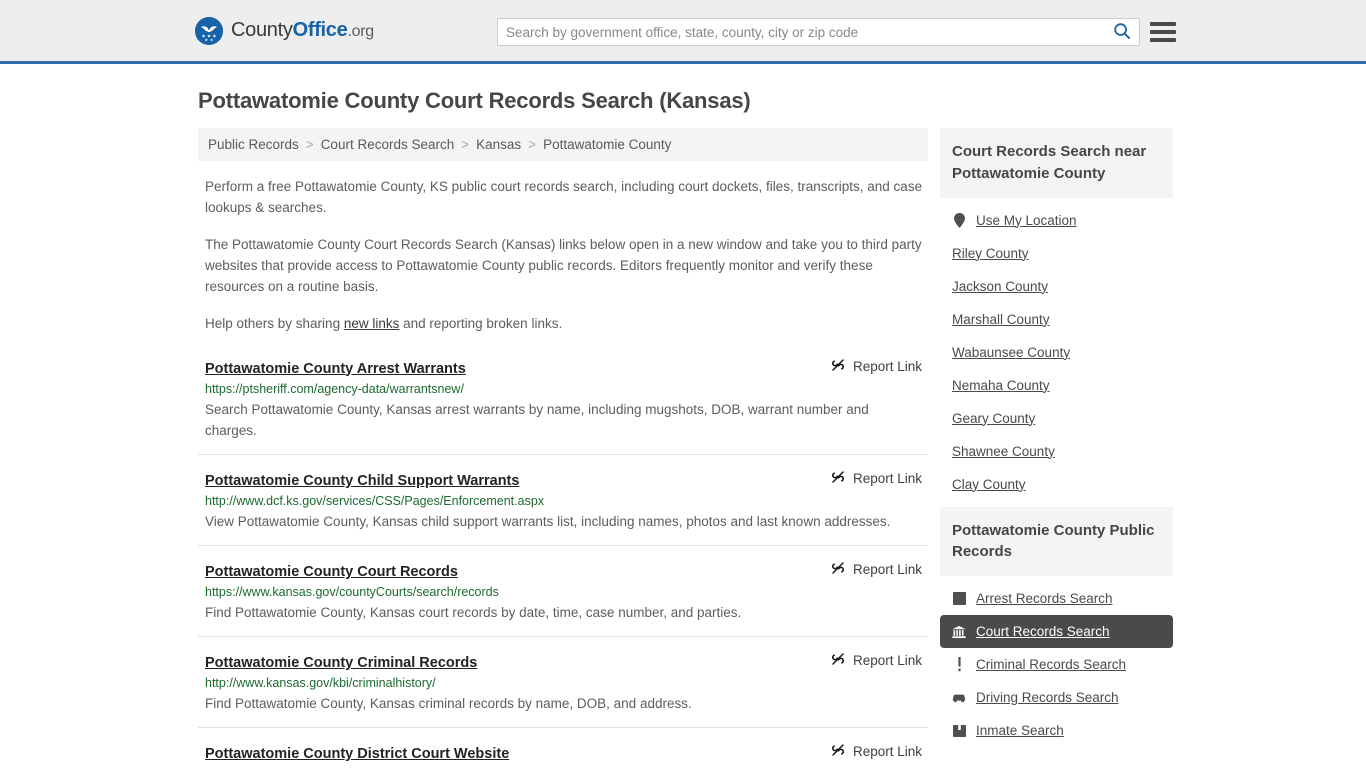 The height and width of the screenshot is (768, 1366). I want to click on sidebar-item-driving-records-search: Driving Records Search, so click(1056, 697).